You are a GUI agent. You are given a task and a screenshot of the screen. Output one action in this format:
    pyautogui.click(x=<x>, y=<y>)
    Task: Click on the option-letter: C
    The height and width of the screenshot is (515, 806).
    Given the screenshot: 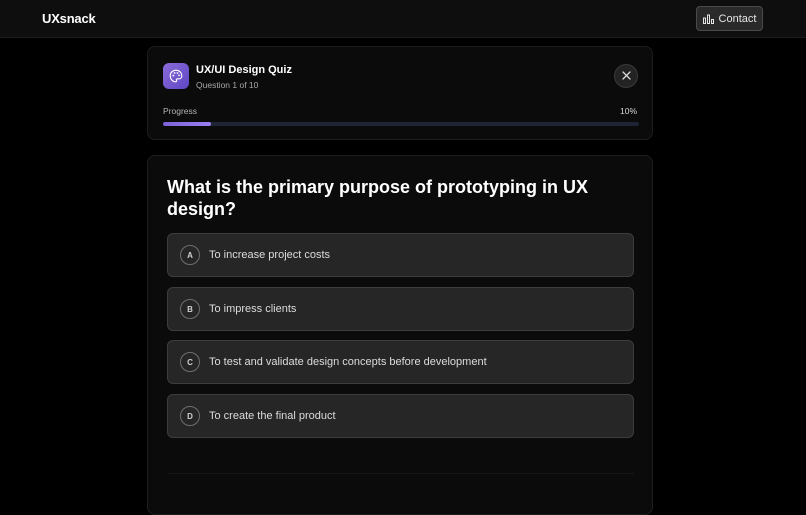 What is the action you would take?
    pyautogui.click(x=190, y=362)
    